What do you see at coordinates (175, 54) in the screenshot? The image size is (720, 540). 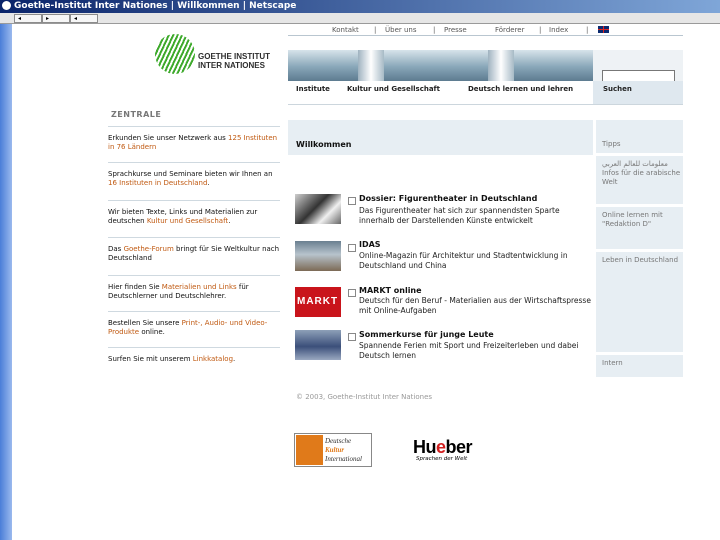 I see `goethe-logo-icon` at bounding box center [175, 54].